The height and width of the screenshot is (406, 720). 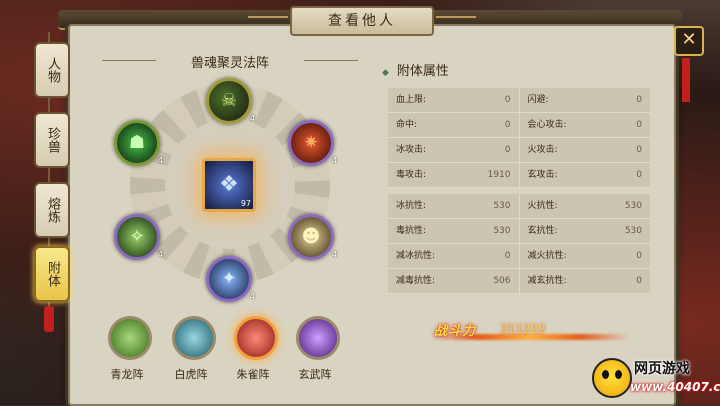 What do you see at coordinates (127, 374) in the screenshot?
I see `array-qinglong-label: 青龙阵` at bounding box center [127, 374].